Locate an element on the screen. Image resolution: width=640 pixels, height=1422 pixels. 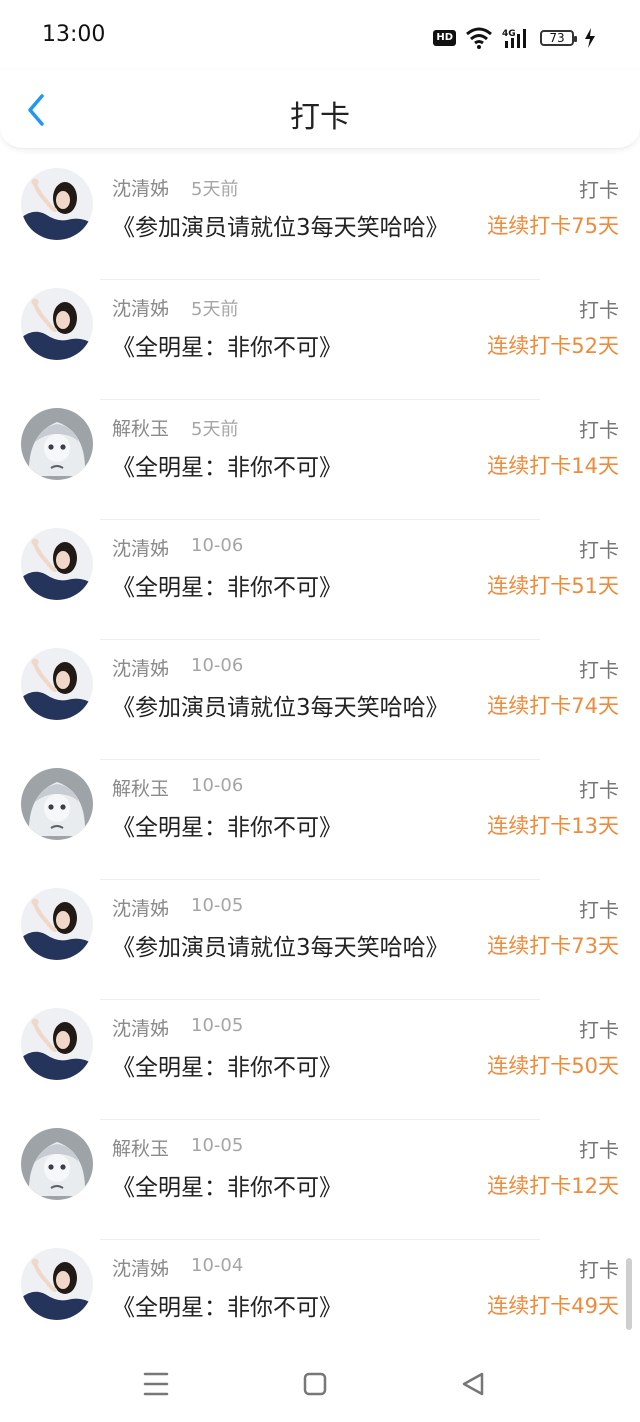
battery-icon: 73 is located at coordinates (558, 38).